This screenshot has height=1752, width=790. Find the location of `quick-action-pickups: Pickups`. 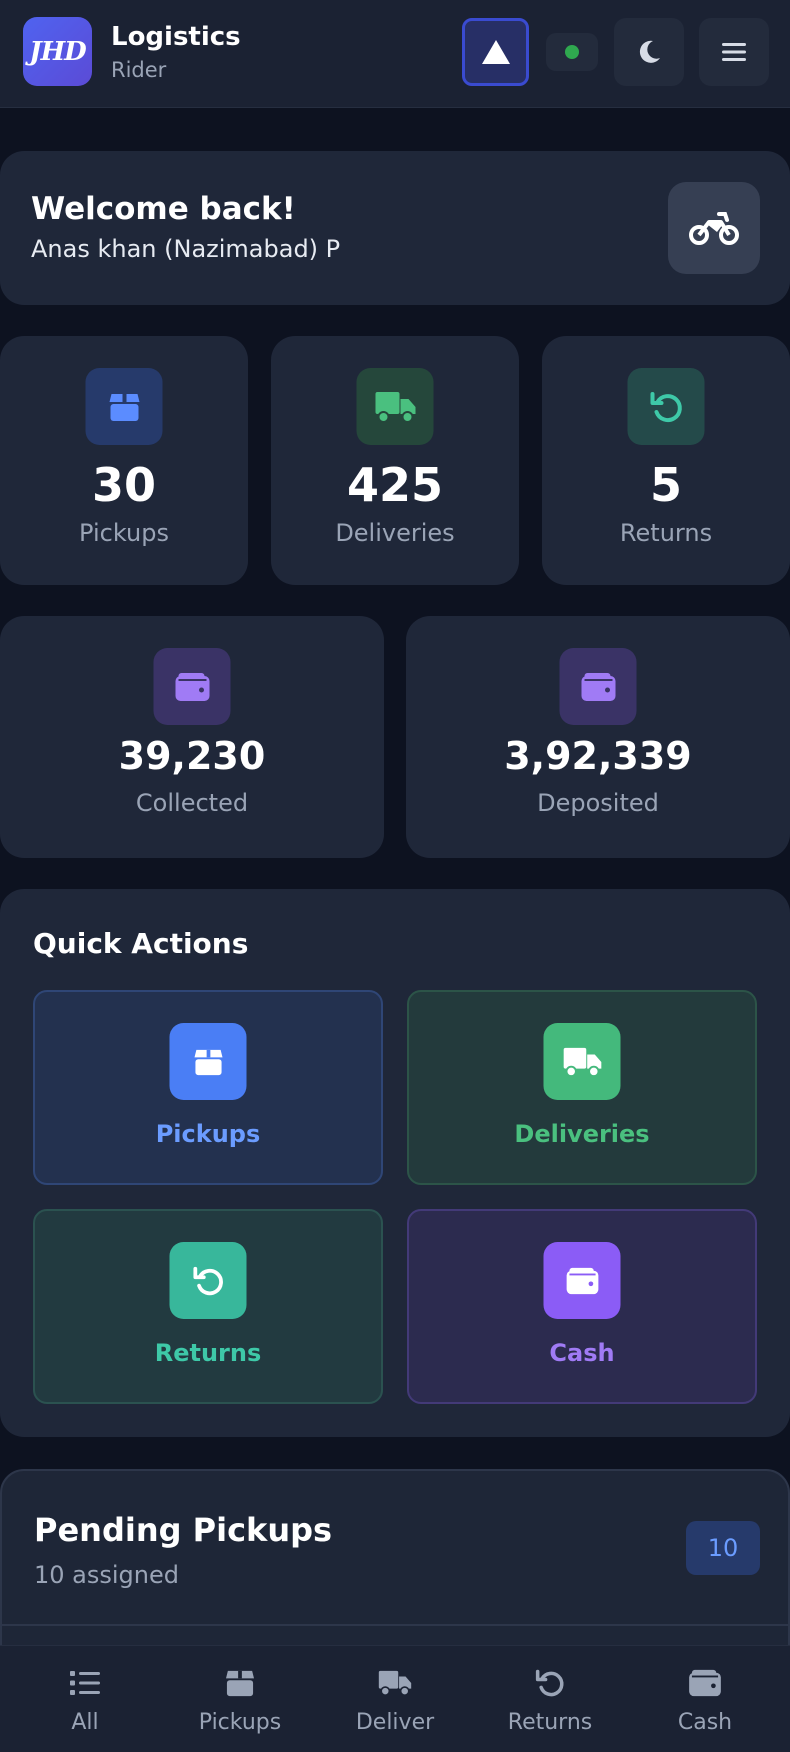

quick-action-pickups: Pickups is located at coordinates (208, 1087).